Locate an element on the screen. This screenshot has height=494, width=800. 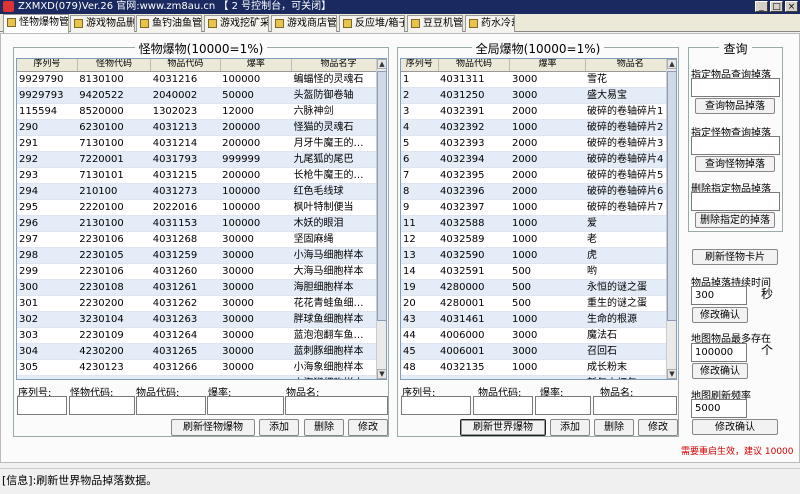
table-cell: 2230106 is located at coordinates (114, 239).